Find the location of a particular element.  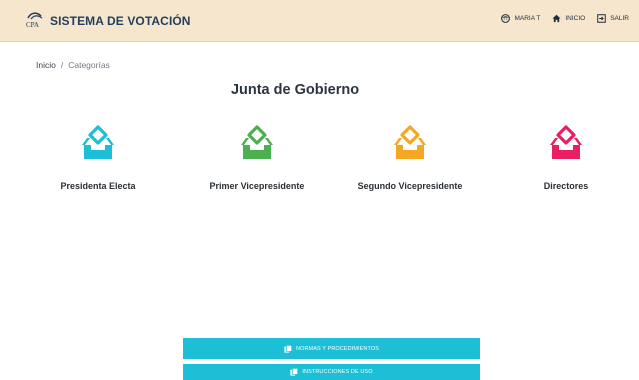

app-title: SISTEMA DE VOTACIÓN is located at coordinates (120, 21).